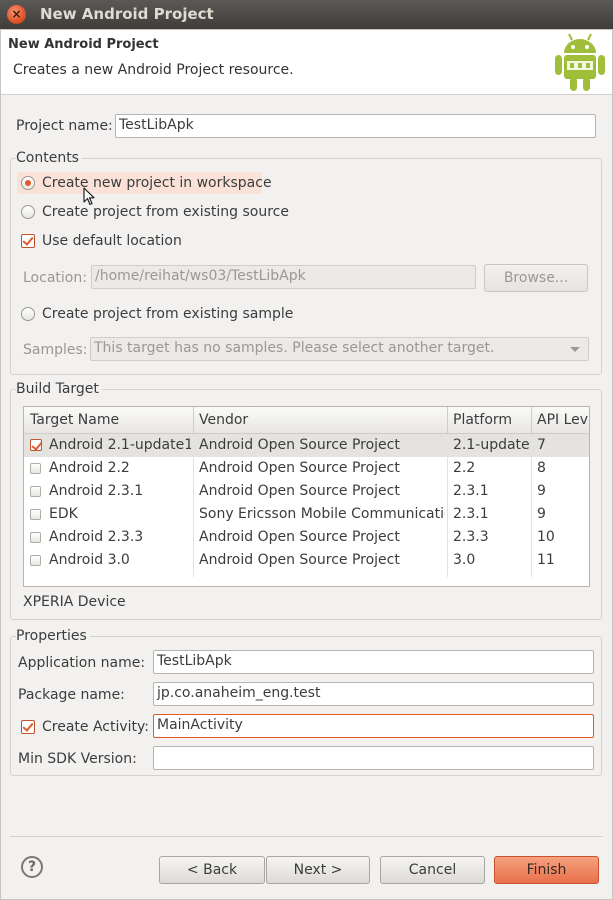 This screenshot has height=900, width=613. What do you see at coordinates (89, 468) in the screenshot?
I see `target-name-cell: Android 2.2` at bounding box center [89, 468].